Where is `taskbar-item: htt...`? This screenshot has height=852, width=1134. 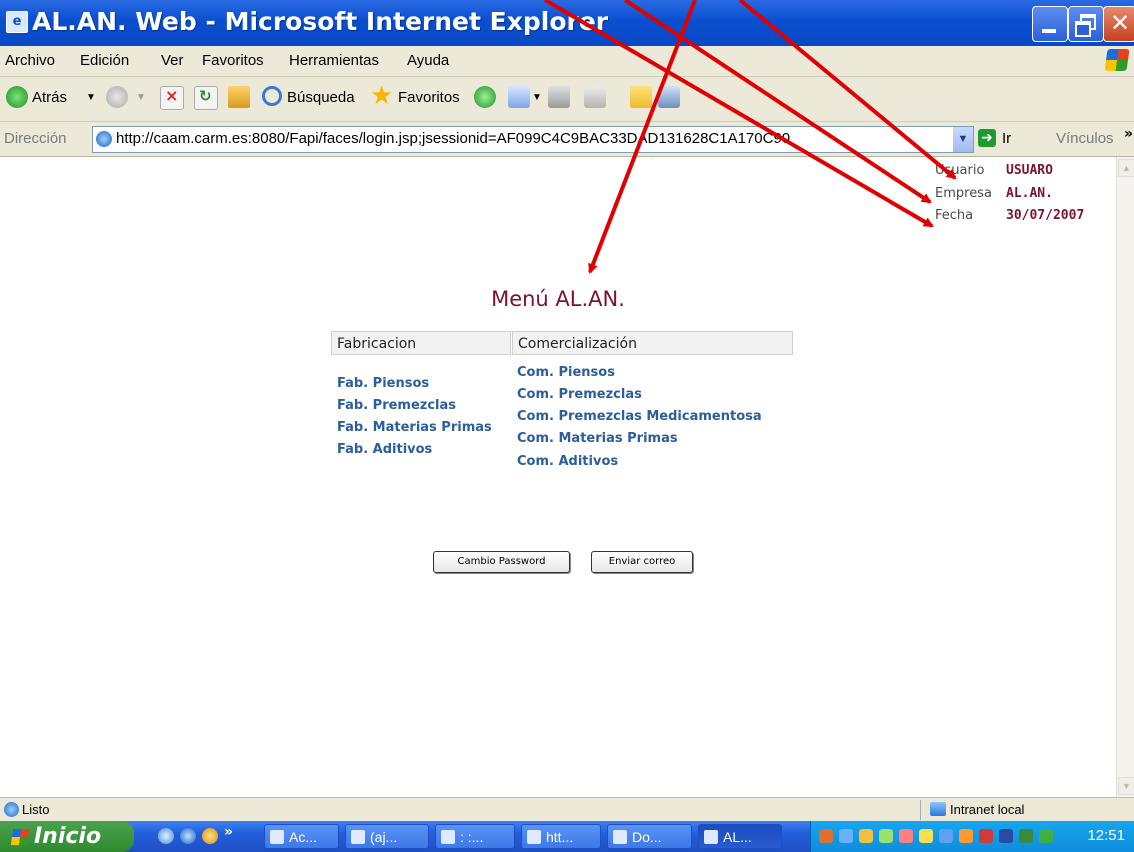 taskbar-item: htt... is located at coordinates (561, 836).